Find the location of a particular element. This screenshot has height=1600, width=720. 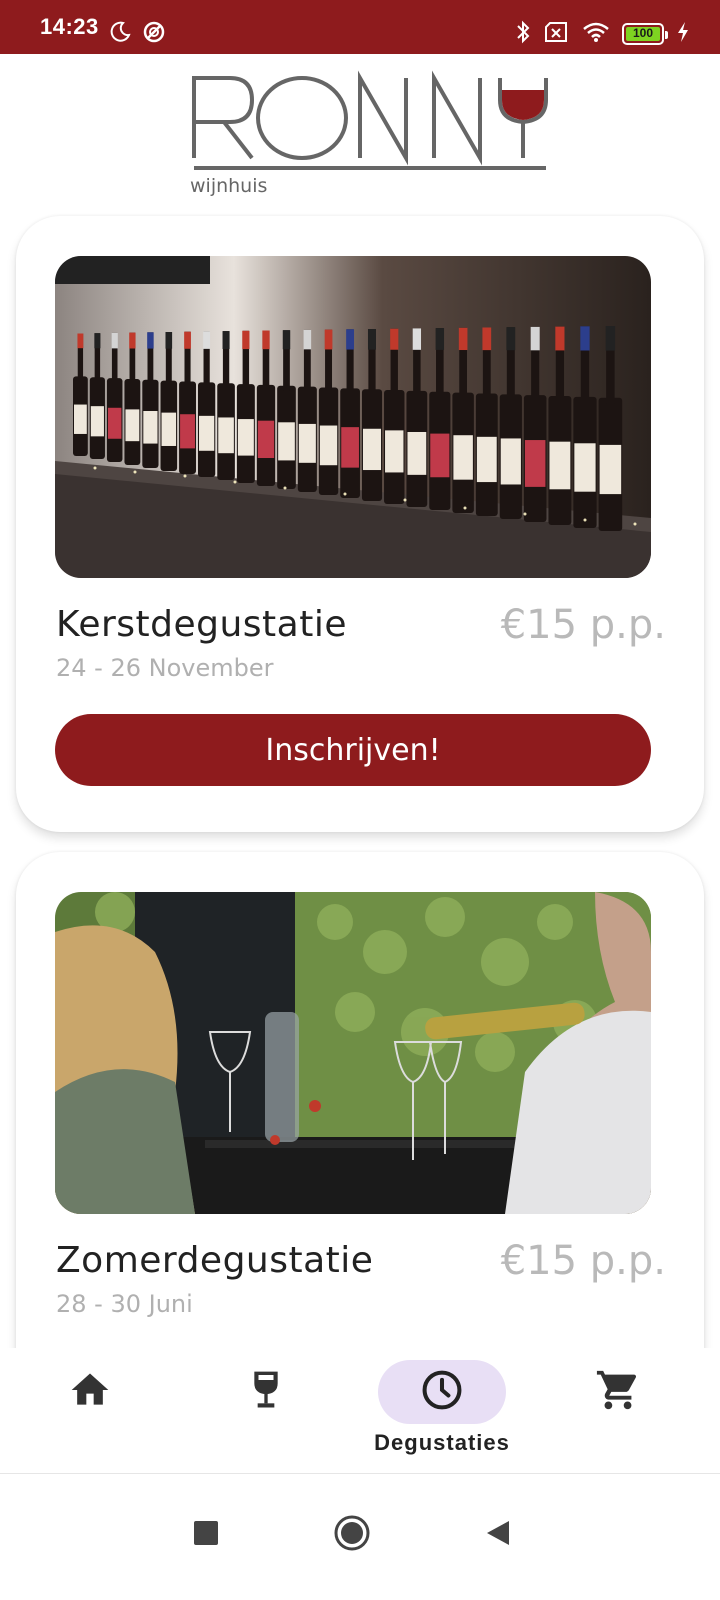

nav-item-home is located at coordinates (90, 1410).